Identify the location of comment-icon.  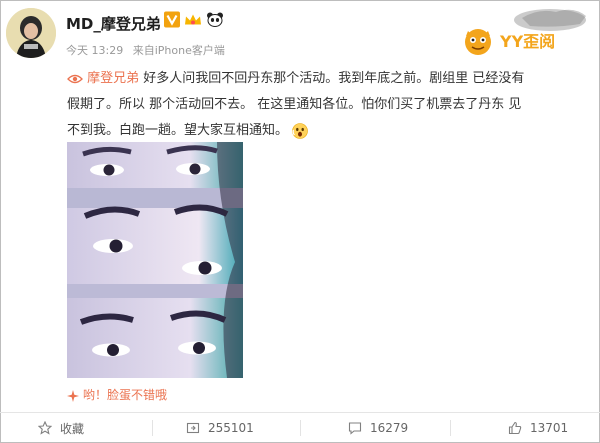
(355, 428).